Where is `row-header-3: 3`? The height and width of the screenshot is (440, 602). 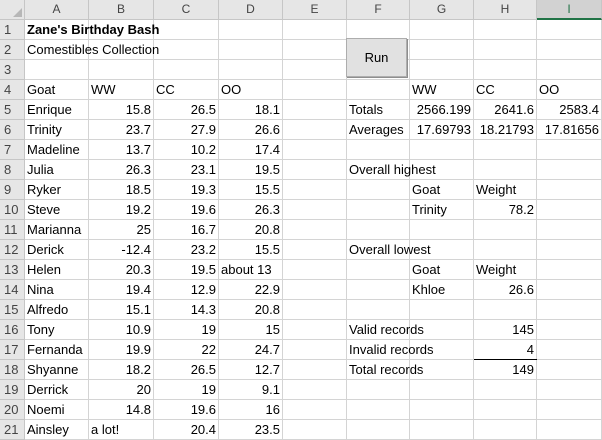
row-header-3: 3 is located at coordinates (12, 70).